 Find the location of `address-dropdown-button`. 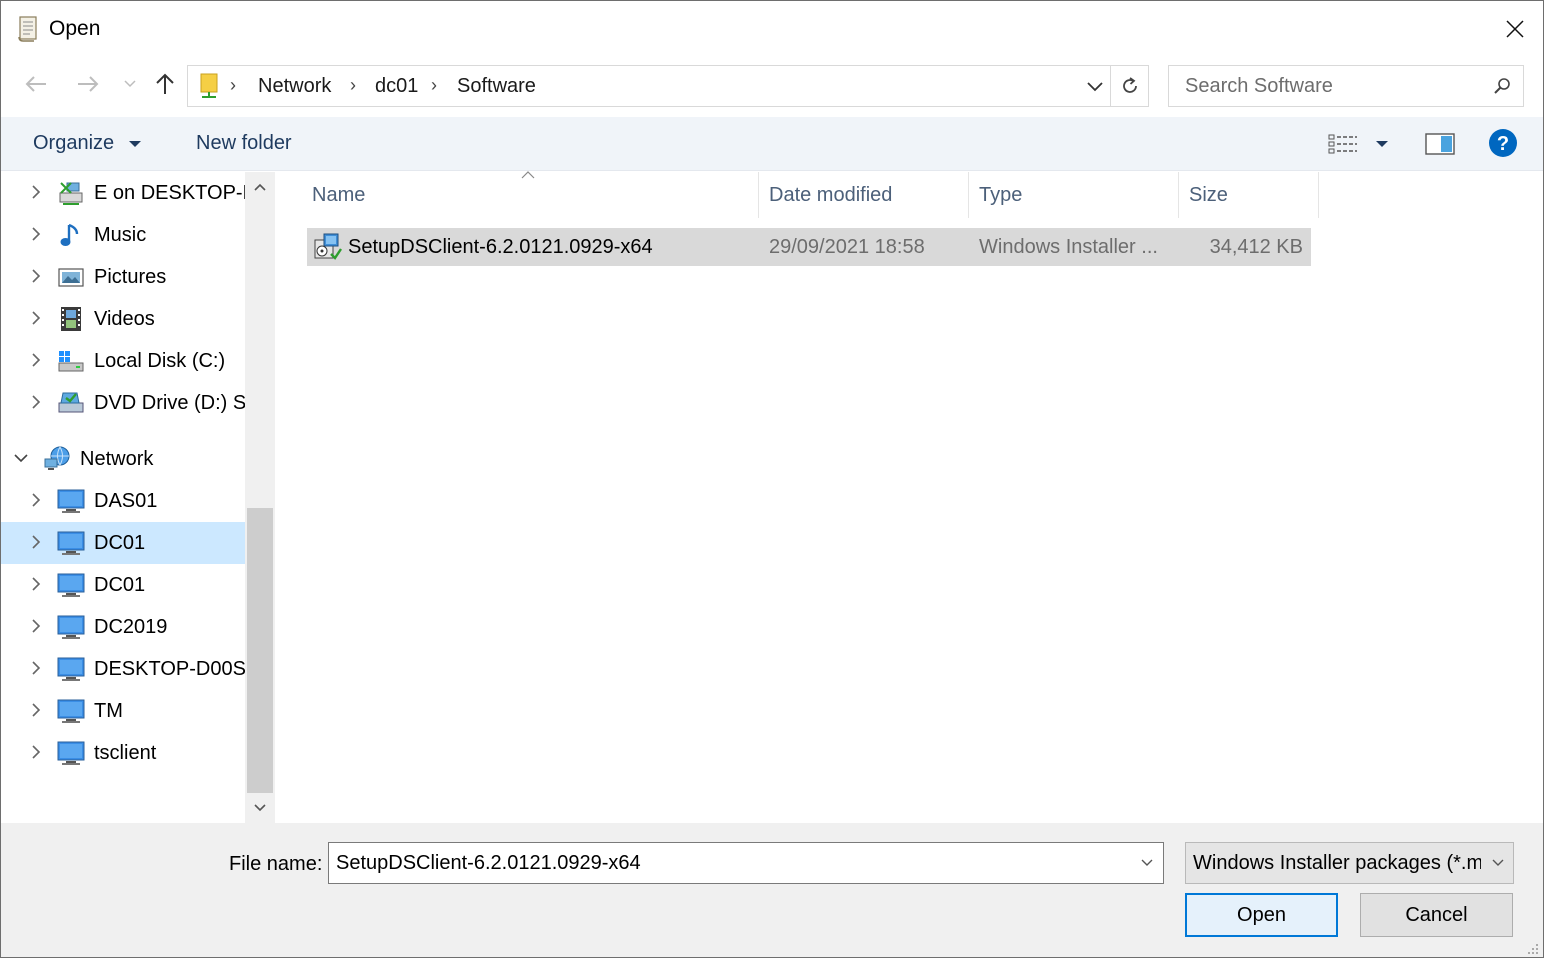

address-dropdown-button is located at coordinates (1095, 87).